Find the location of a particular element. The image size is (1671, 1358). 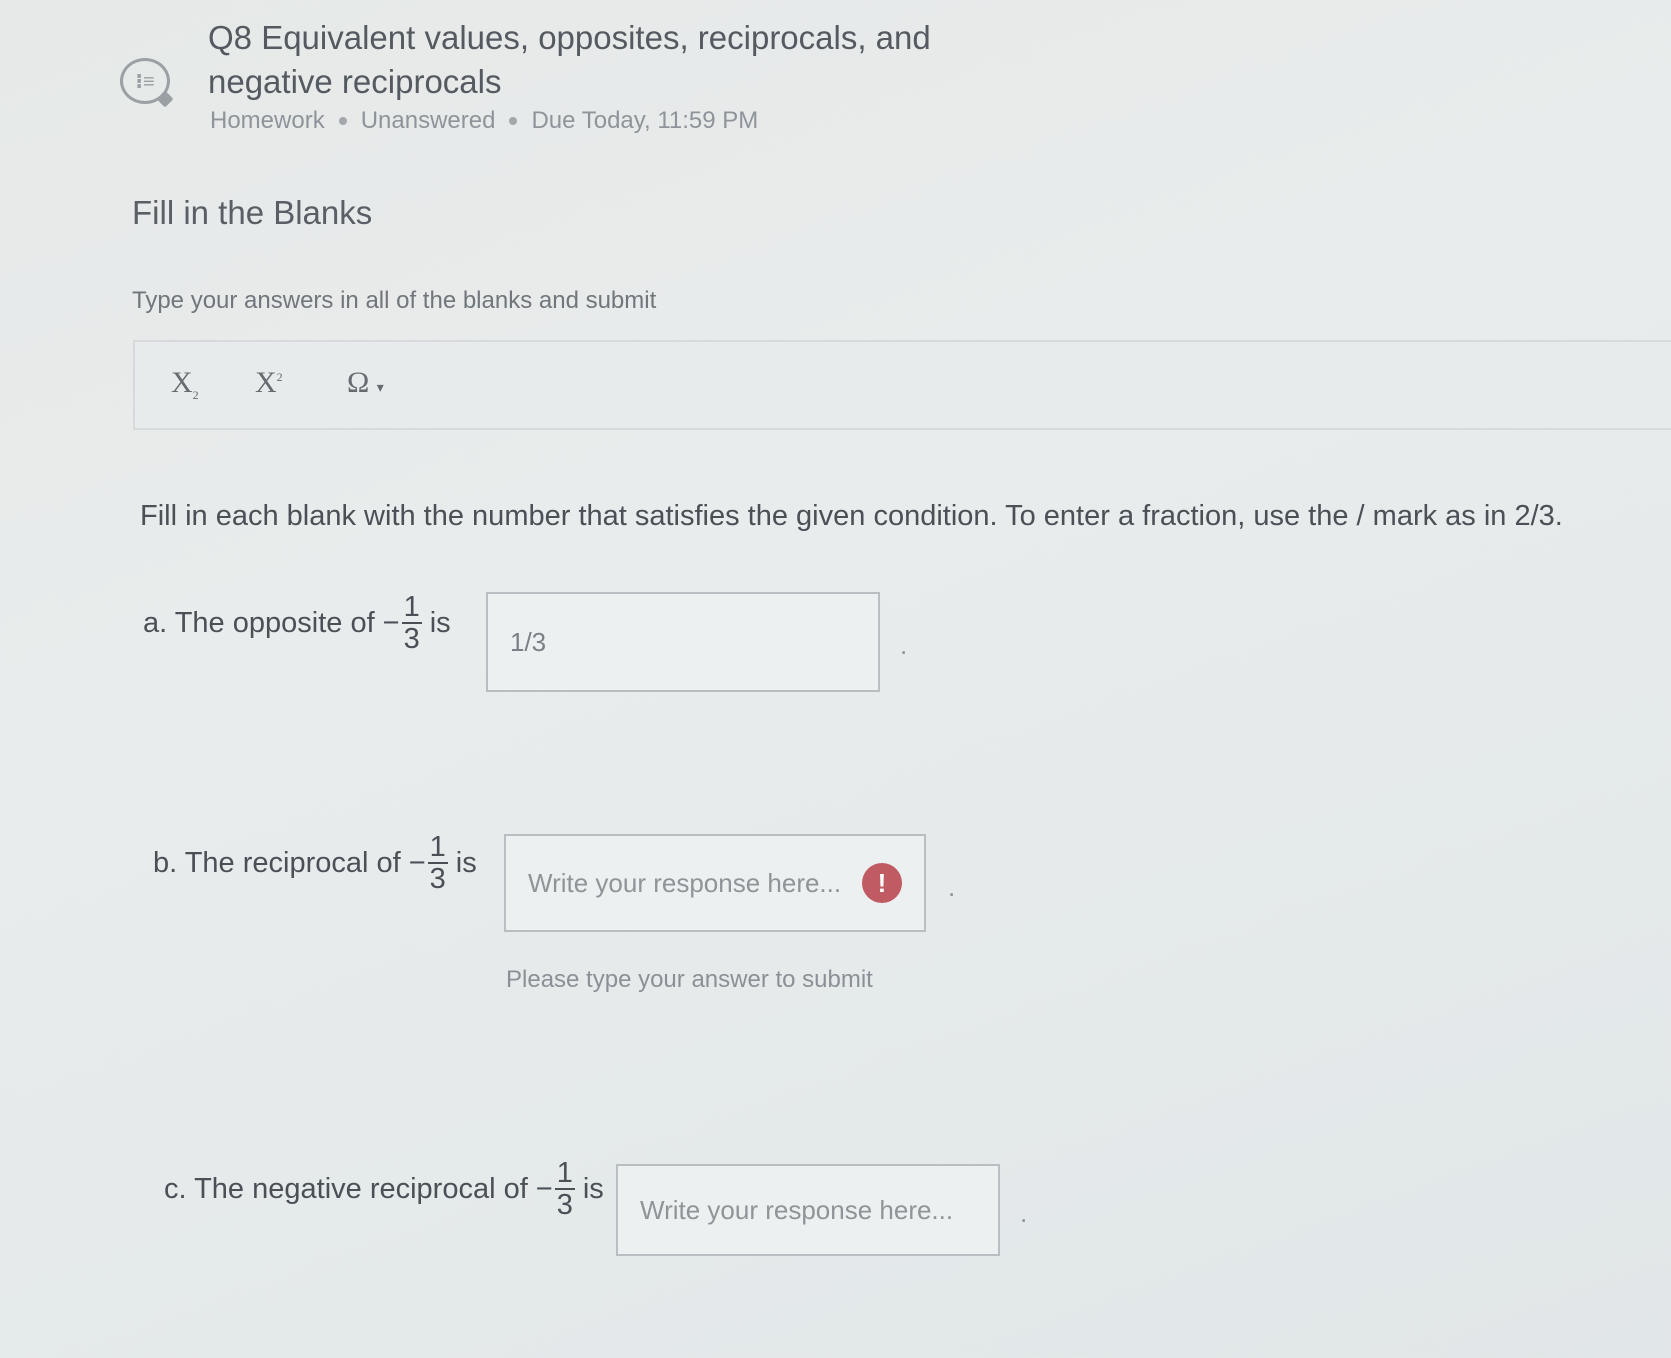

omega-icon: Ω is located at coordinates (358, 382).